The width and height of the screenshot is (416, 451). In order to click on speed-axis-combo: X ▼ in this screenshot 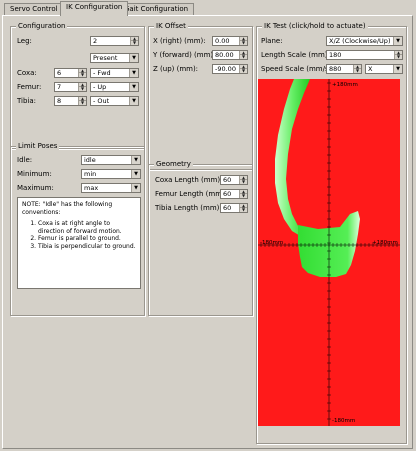, I will do `click(384, 69)`.